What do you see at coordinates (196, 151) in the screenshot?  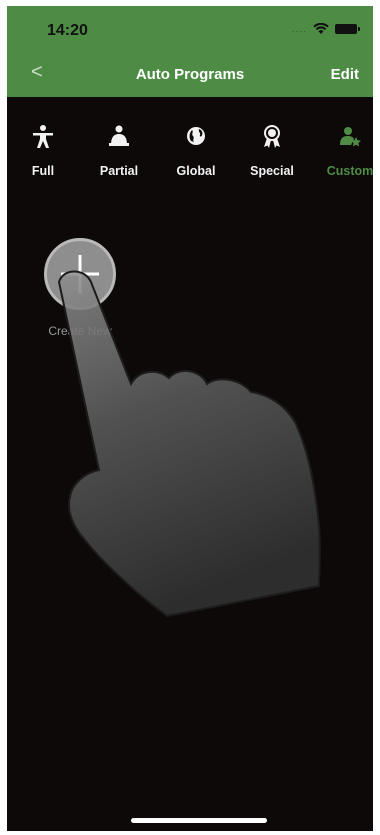 I see `tab-global: Global` at bounding box center [196, 151].